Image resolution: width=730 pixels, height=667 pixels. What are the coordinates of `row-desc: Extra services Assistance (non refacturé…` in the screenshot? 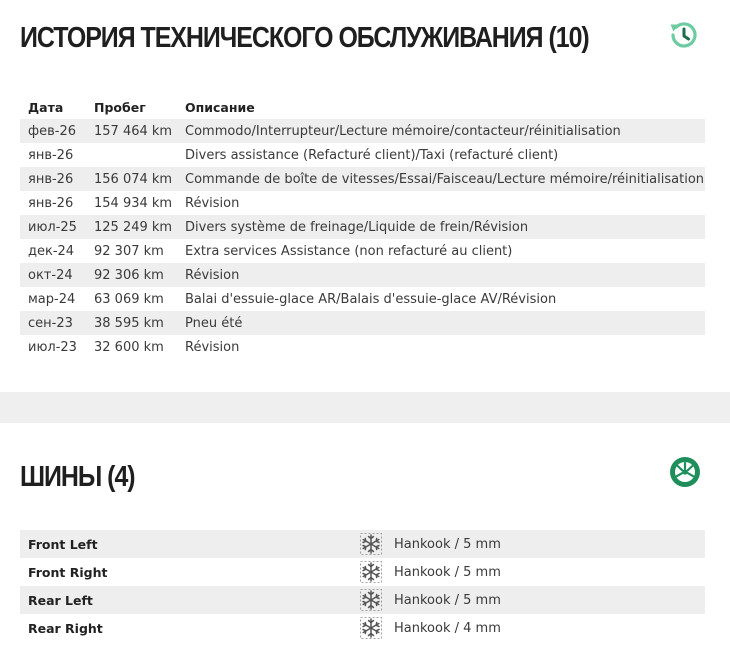 It's located at (349, 251).